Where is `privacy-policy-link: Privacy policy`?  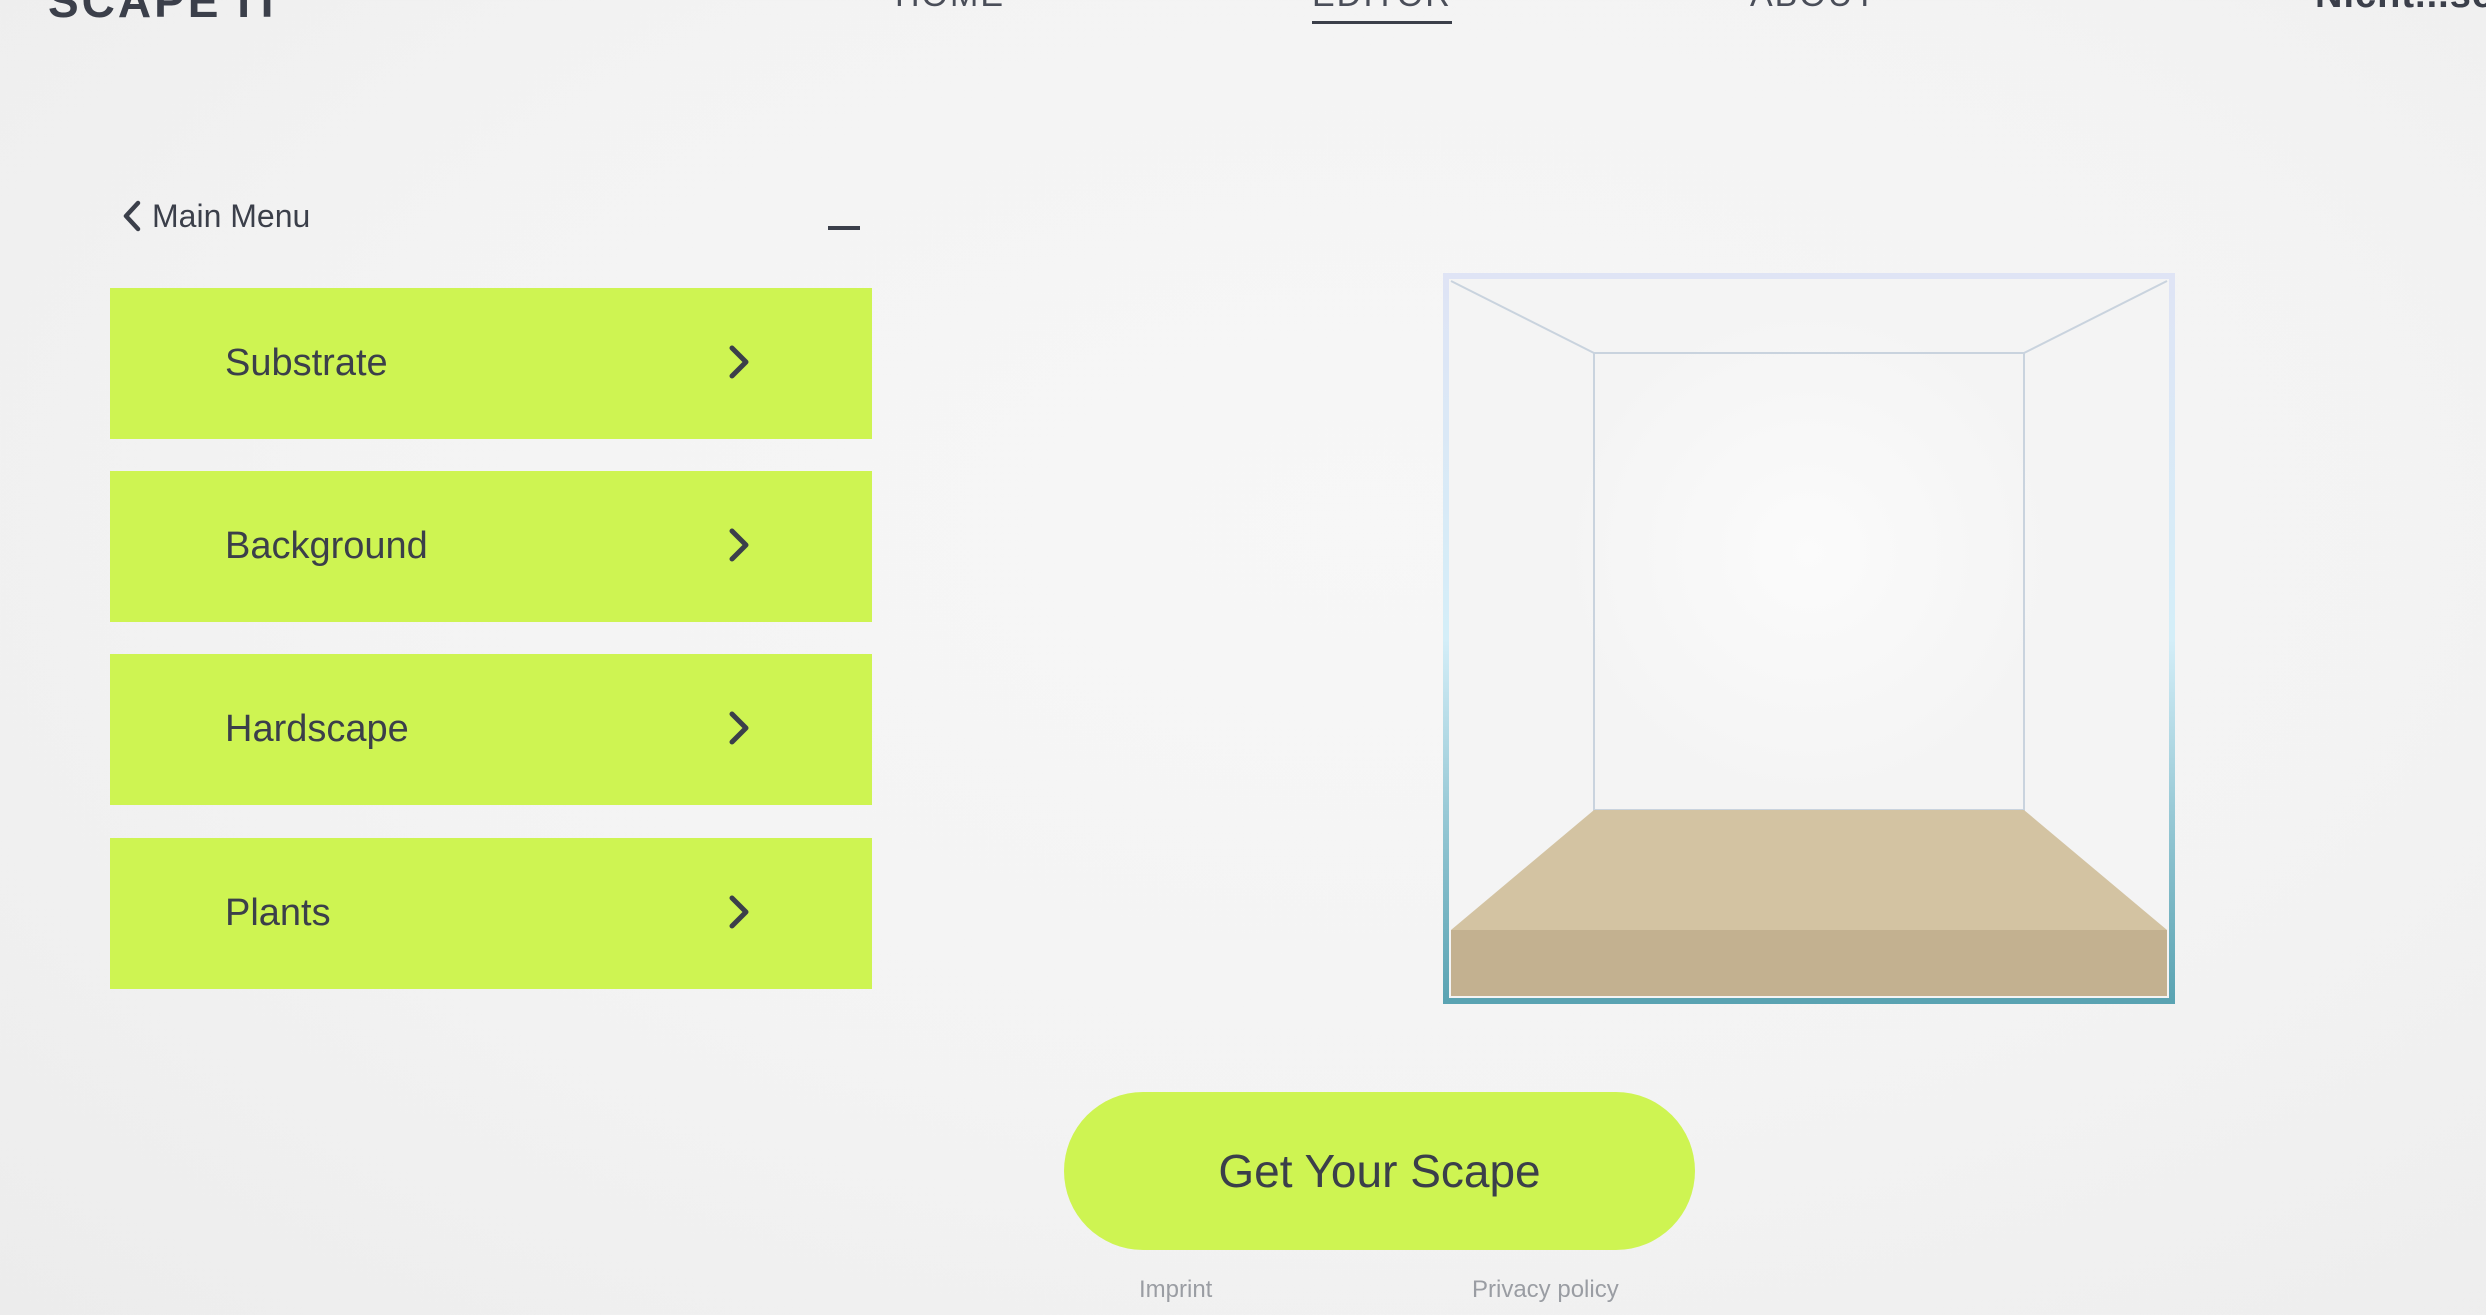 privacy-policy-link: Privacy policy is located at coordinates (1545, 1290).